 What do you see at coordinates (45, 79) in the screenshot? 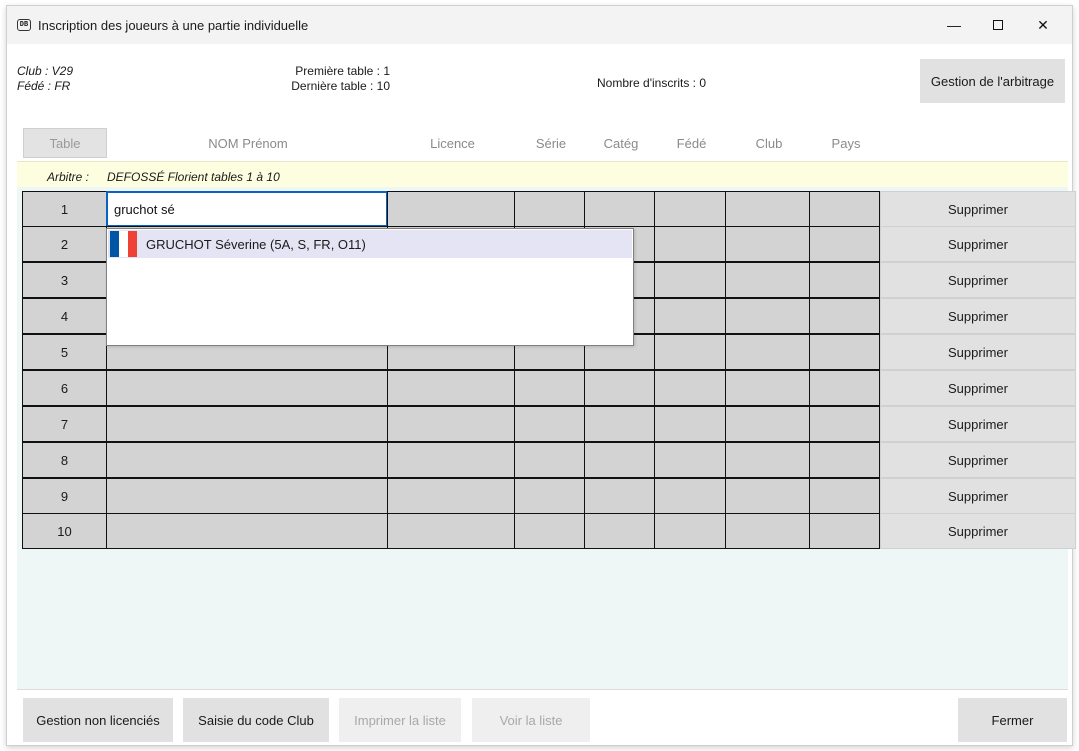
I see `club-info: Club : V29 Fédé : FR` at bounding box center [45, 79].